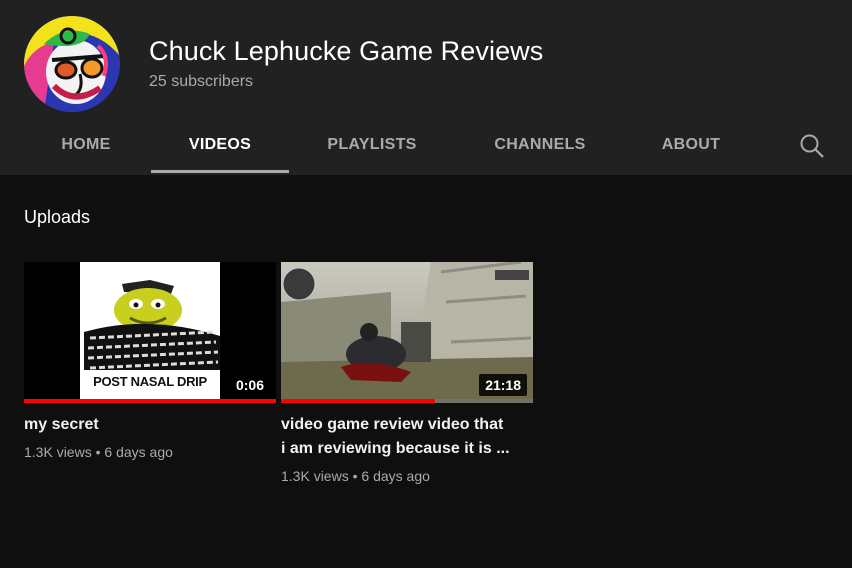 The height and width of the screenshot is (568, 852). Describe the element at coordinates (150, 381) in the screenshot. I see `thumbnail-caption: POST NASAL DRIP` at that location.